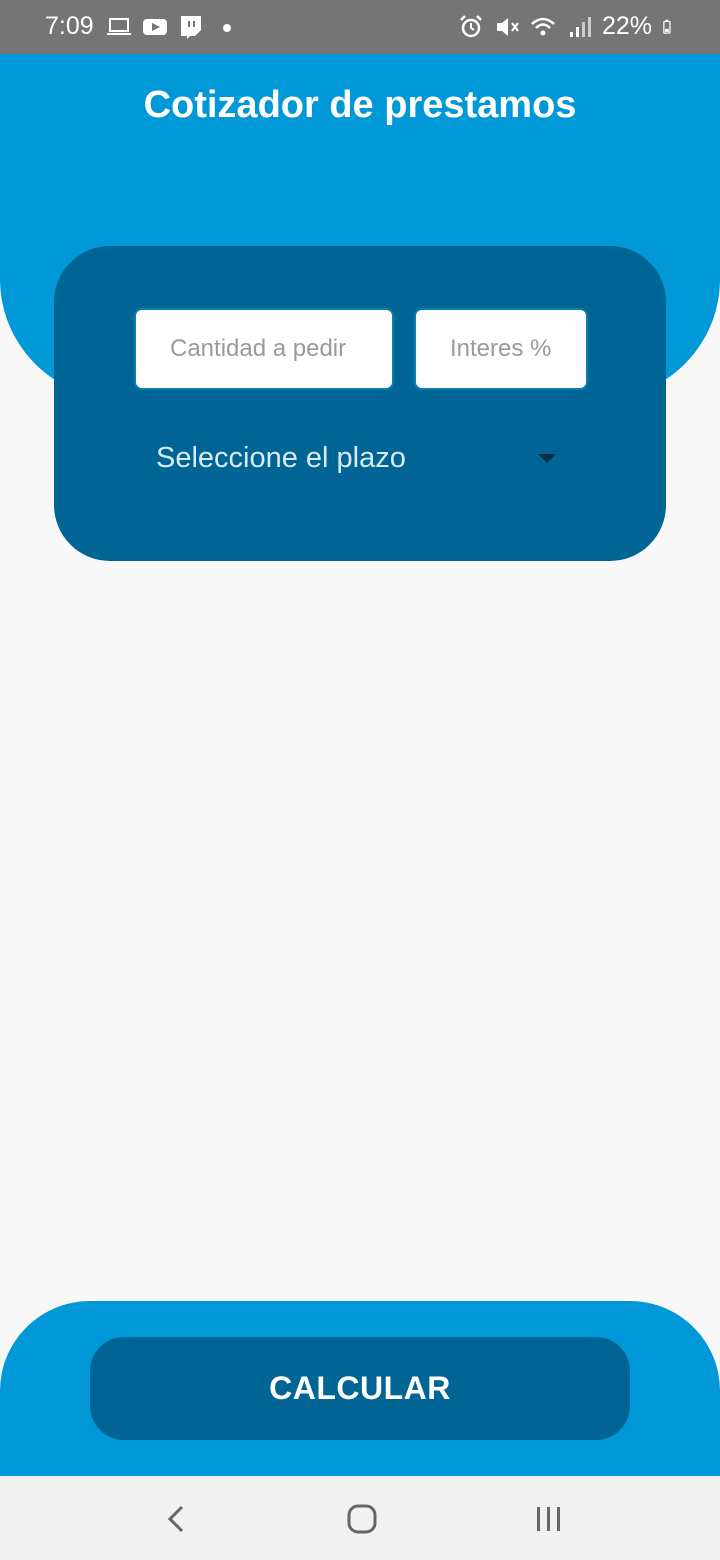 The height and width of the screenshot is (1560, 720). What do you see at coordinates (191, 27) in the screenshot?
I see `twitch-icon` at bounding box center [191, 27].